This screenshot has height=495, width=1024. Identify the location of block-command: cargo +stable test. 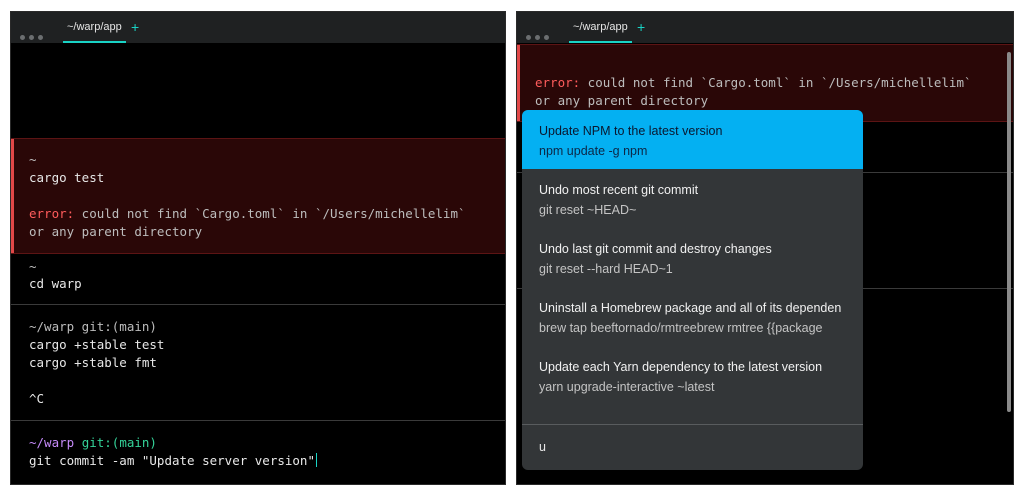
(97, 344).